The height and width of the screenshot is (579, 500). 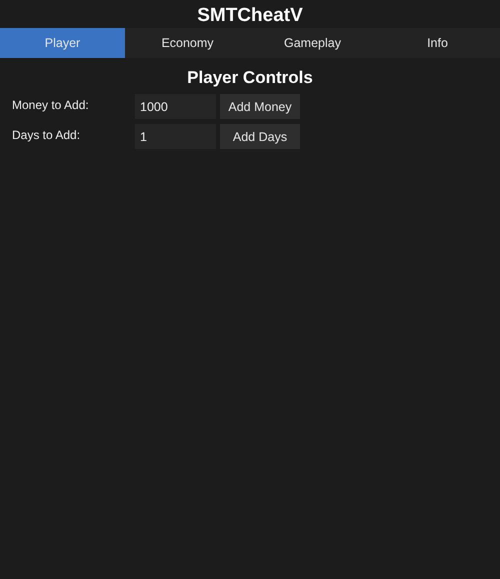 What do you see at coordinates (46, 135) in the screenshot?
I see `field-label: Days to Add:` at bounding box center [46, 135].